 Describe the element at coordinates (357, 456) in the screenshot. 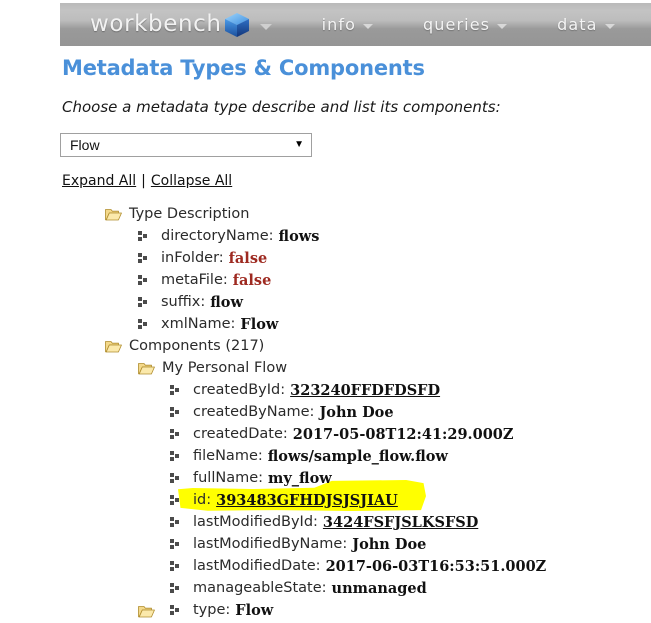

I see `tree-row-value: flows/sample_flow.flow` at that location.